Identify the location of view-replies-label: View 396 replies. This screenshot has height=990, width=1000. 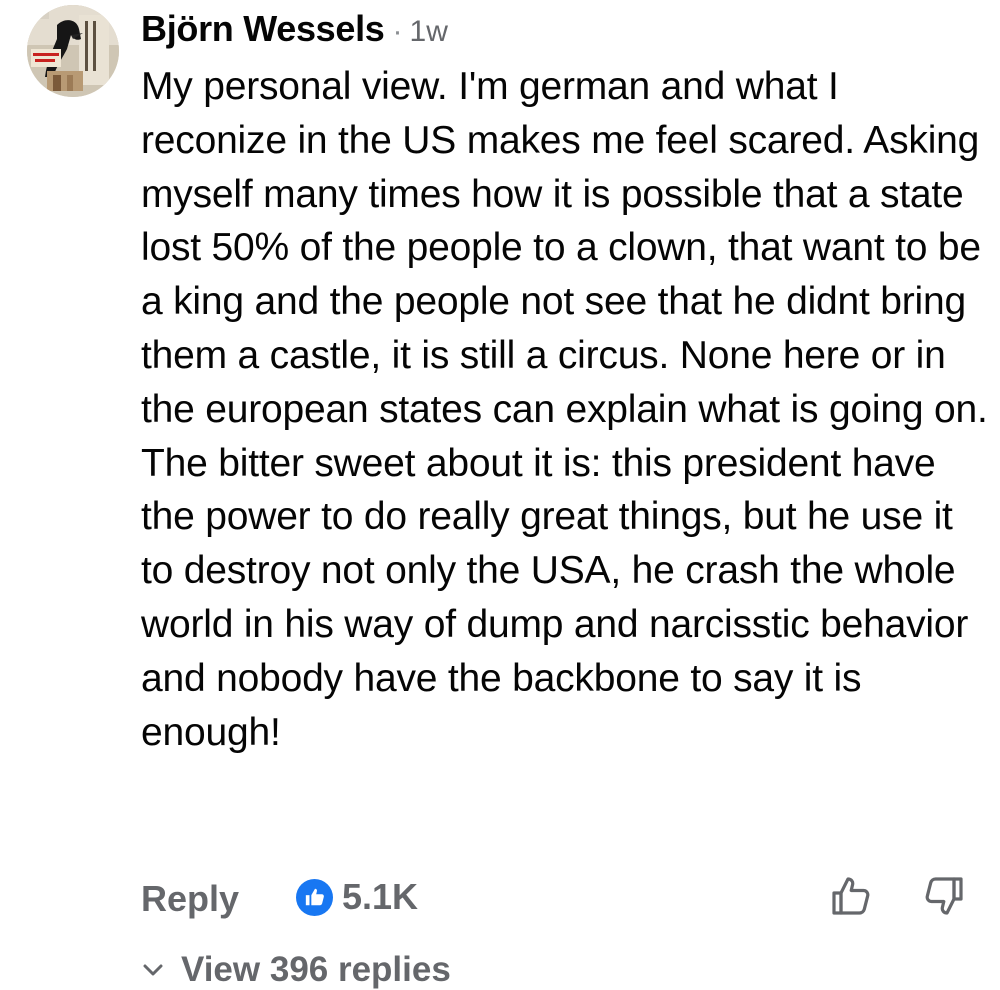
(316, 969).